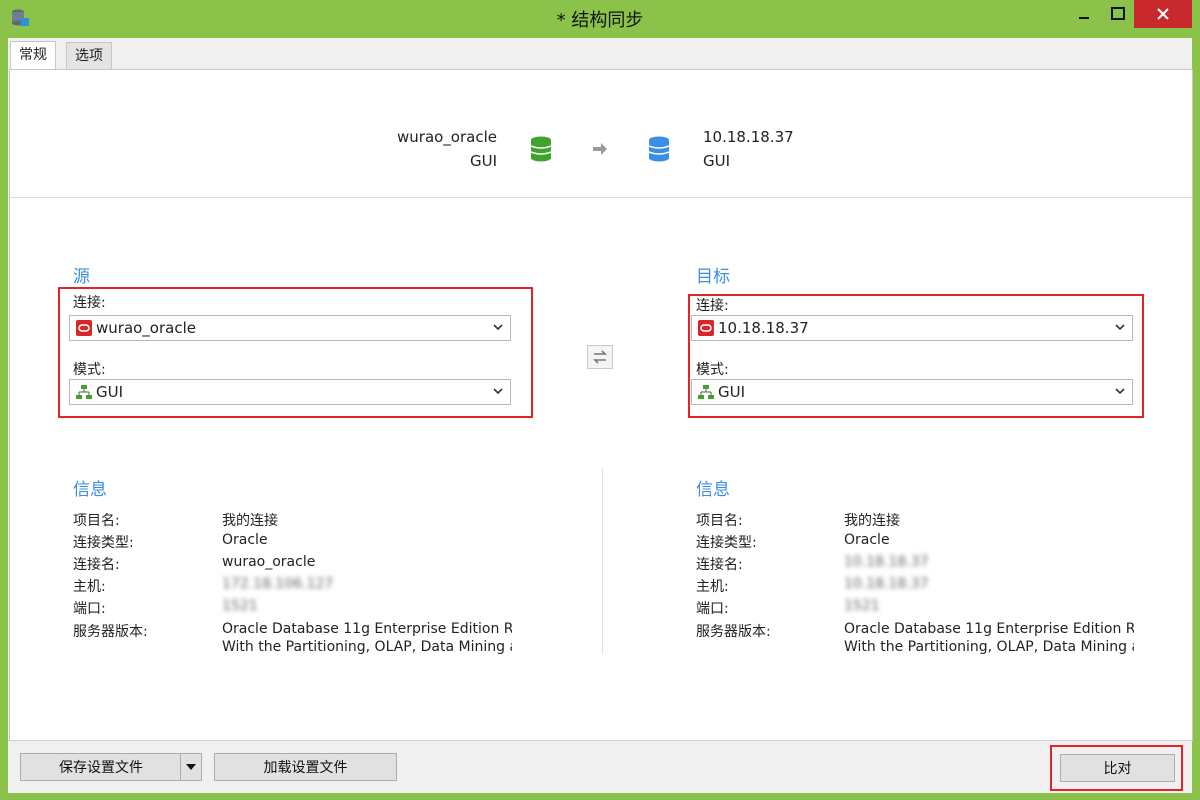 This screenshot has width=1200, height=800. What do you see at coordinates (763, 328) in the screenshot?
I see `target-connection-value: 10.18.18.37` at bounding box center [763, 328].